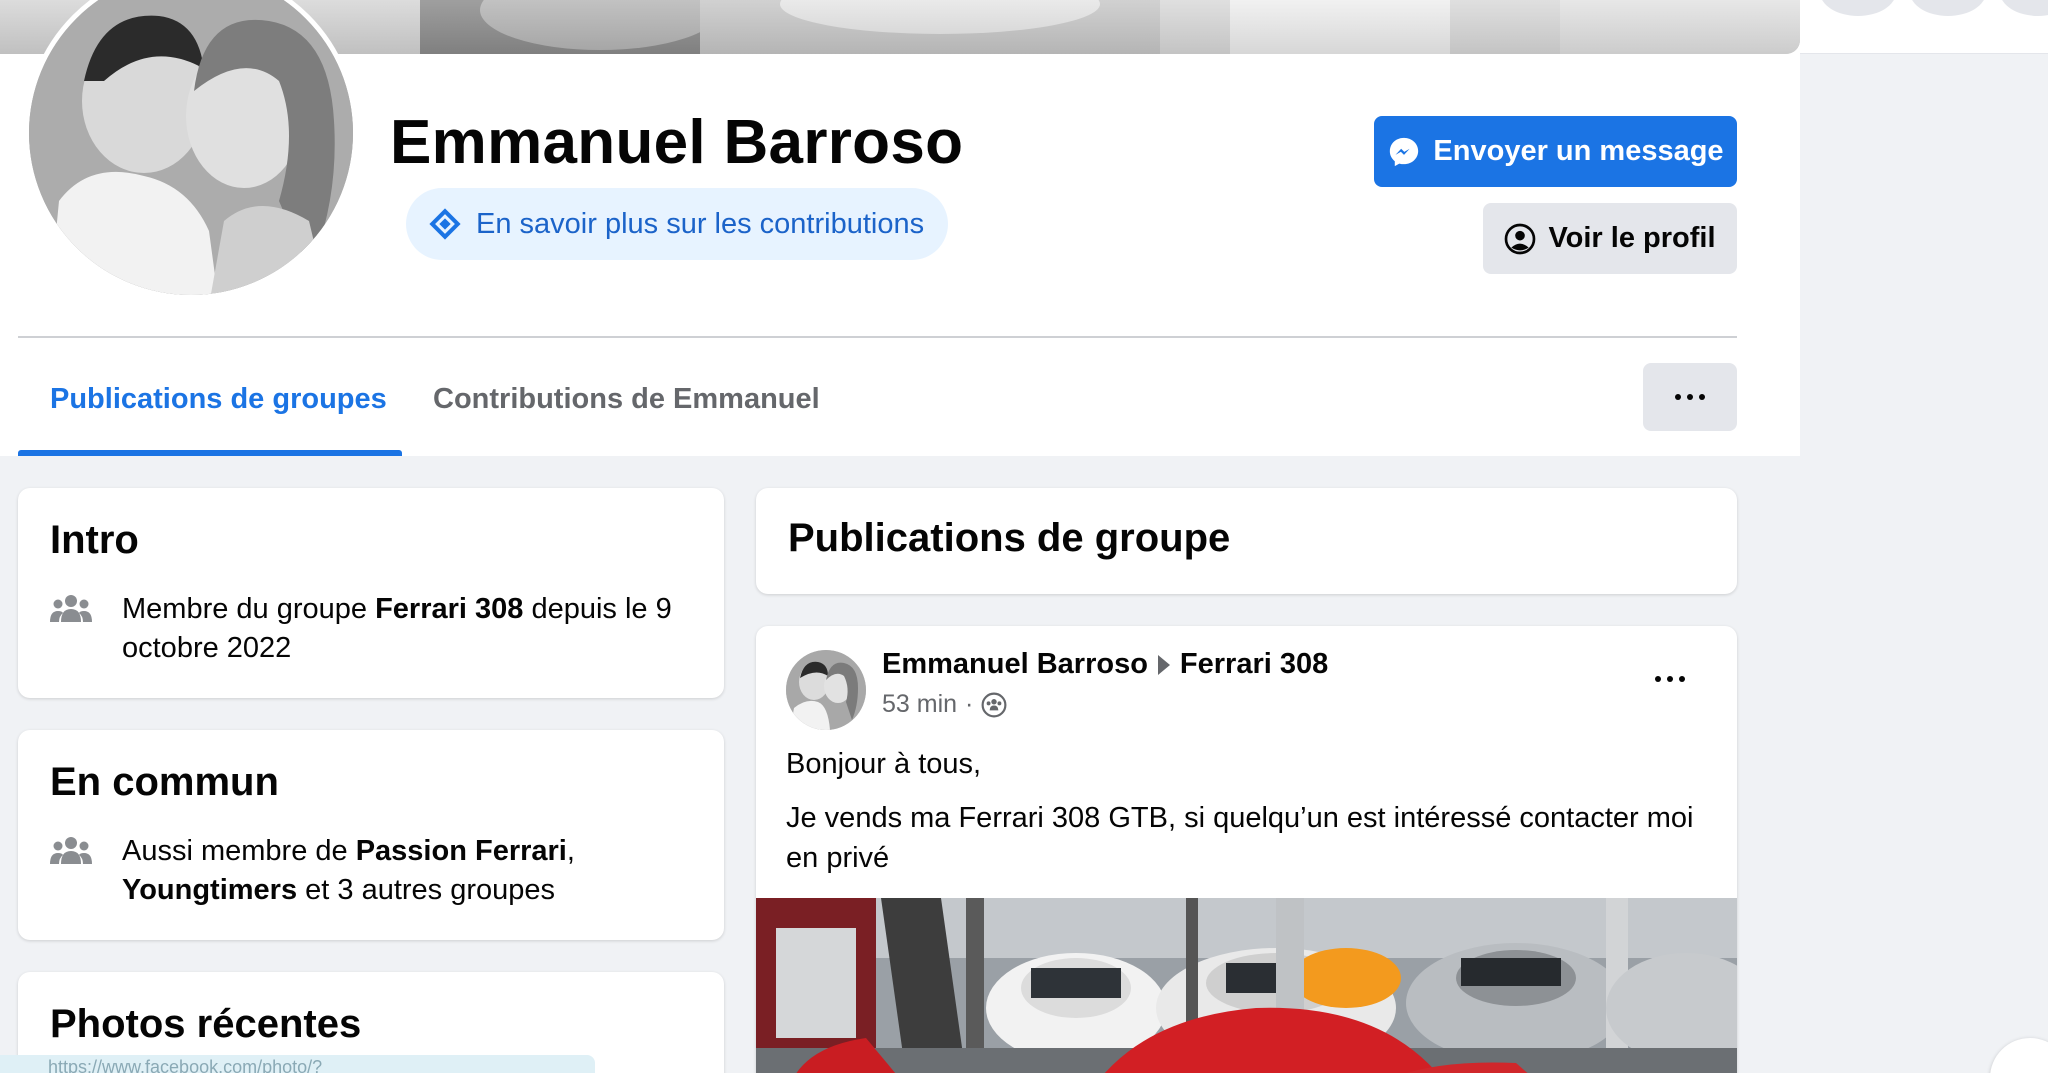 This screenshot has width=2048, height=1073. What do you see at coordinates (994, 704) in the screenshot?
I see `group-audience-icon` at bounding box center [994, 704].